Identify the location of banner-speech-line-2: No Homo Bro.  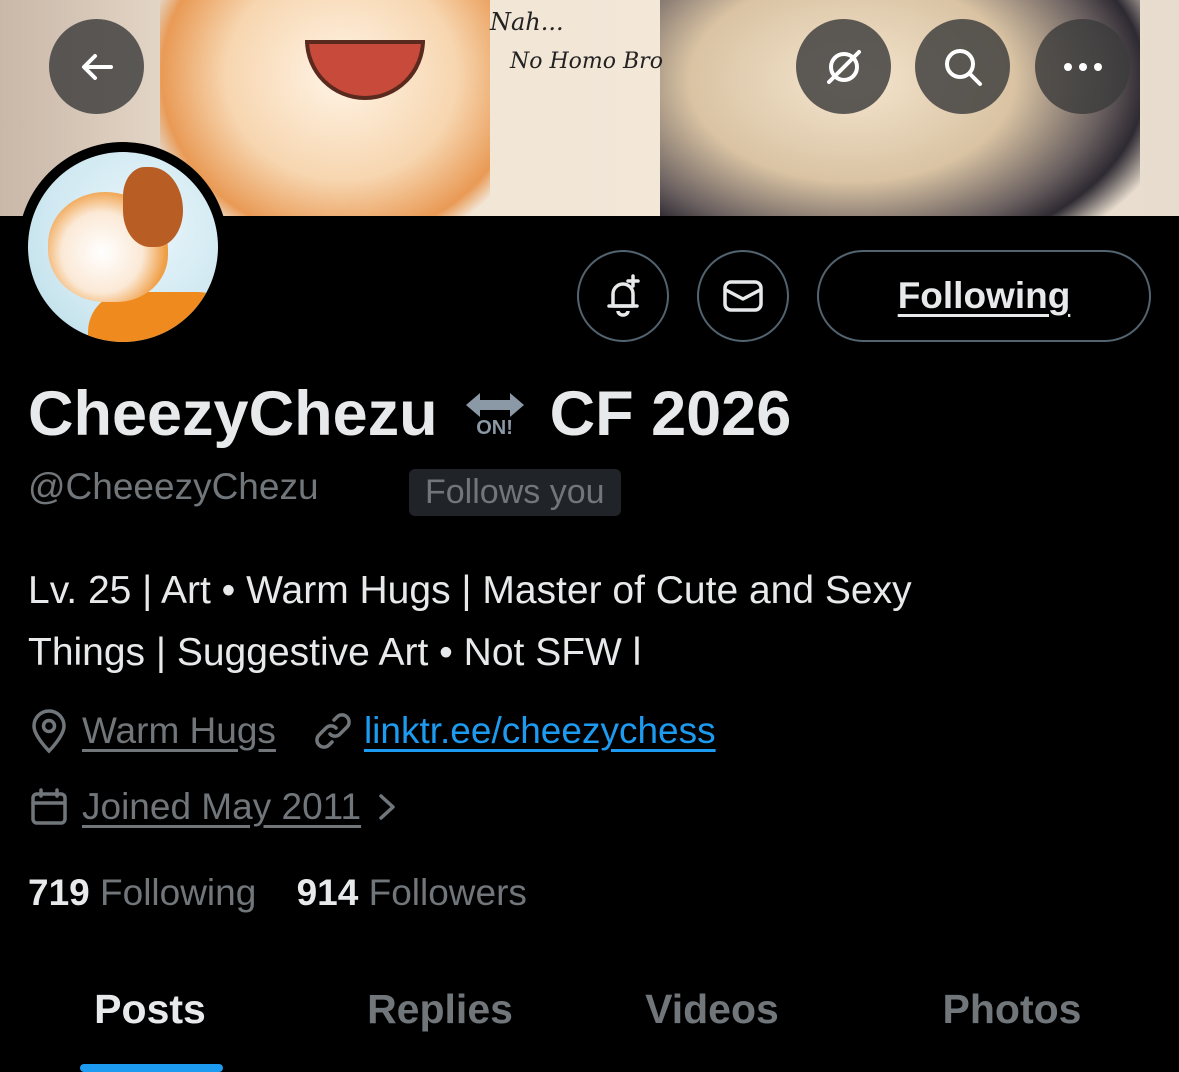
(586, 61).